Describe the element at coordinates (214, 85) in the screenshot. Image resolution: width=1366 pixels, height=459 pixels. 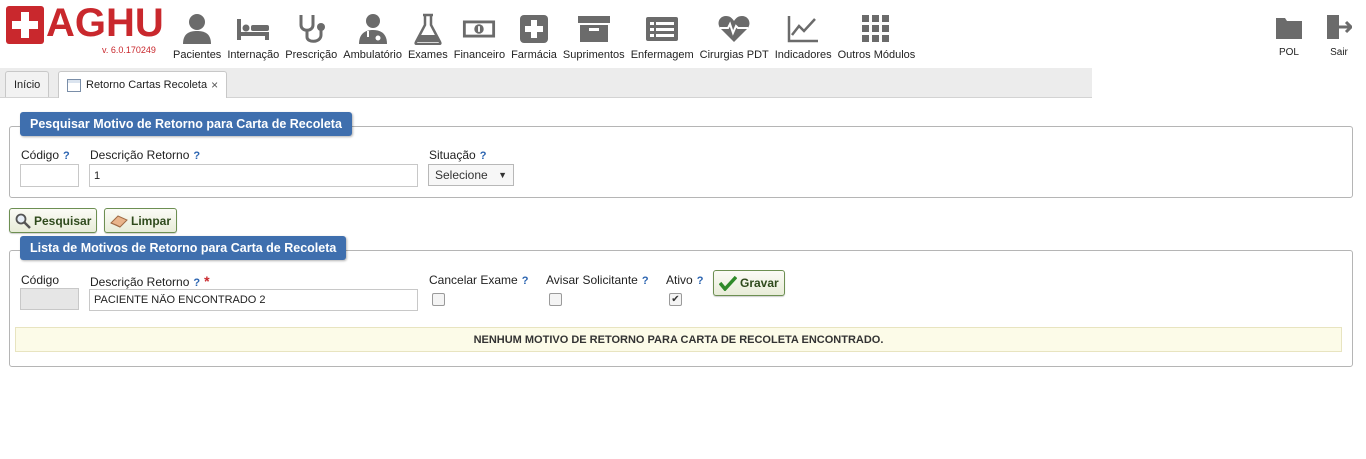
I see `close-icon: ×` at that location.